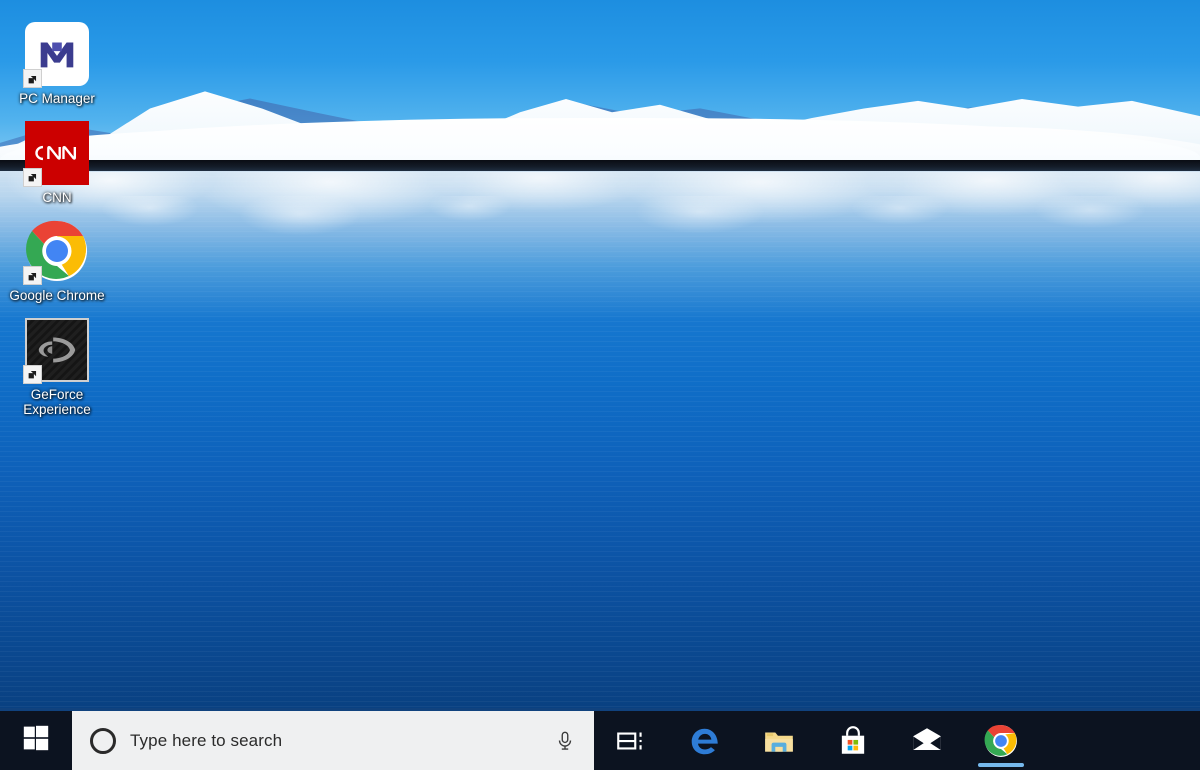 The width and height of the screenshot is (1200, 770). I want to click on taskbar-item-edge, so click(705, 740).